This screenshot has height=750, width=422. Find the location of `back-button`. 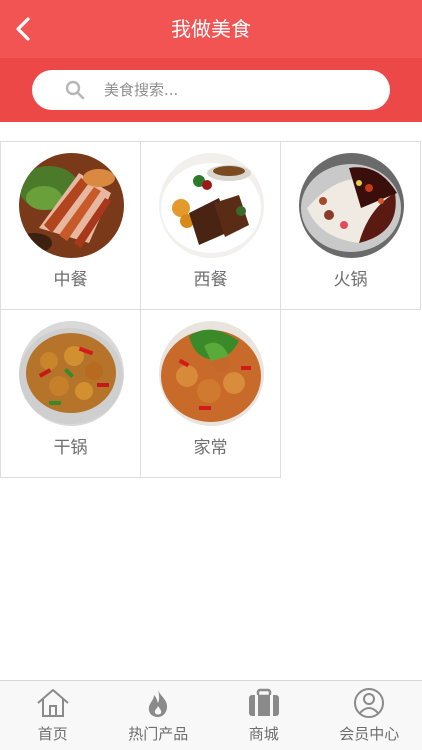

back-button is located at coordinates (23, 29).